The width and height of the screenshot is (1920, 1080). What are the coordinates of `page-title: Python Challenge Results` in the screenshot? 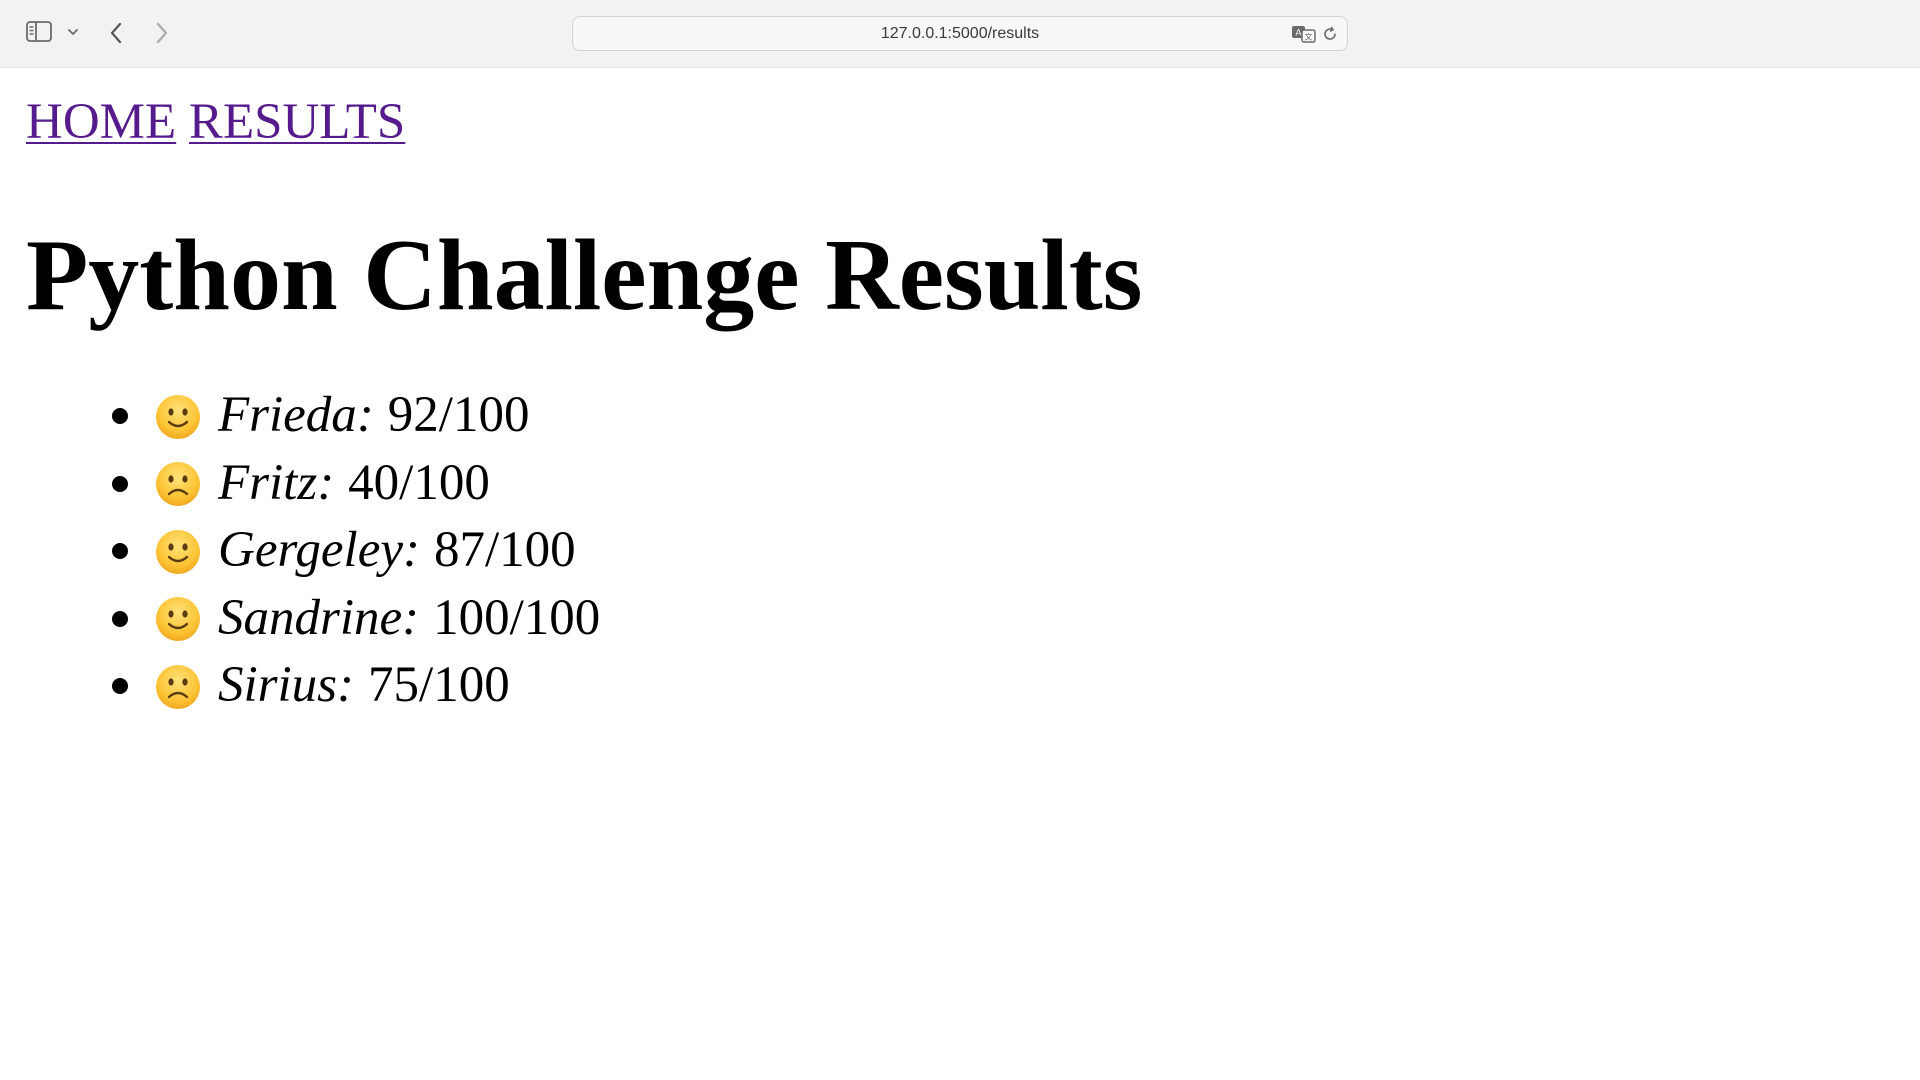 It's located at (584, 275).